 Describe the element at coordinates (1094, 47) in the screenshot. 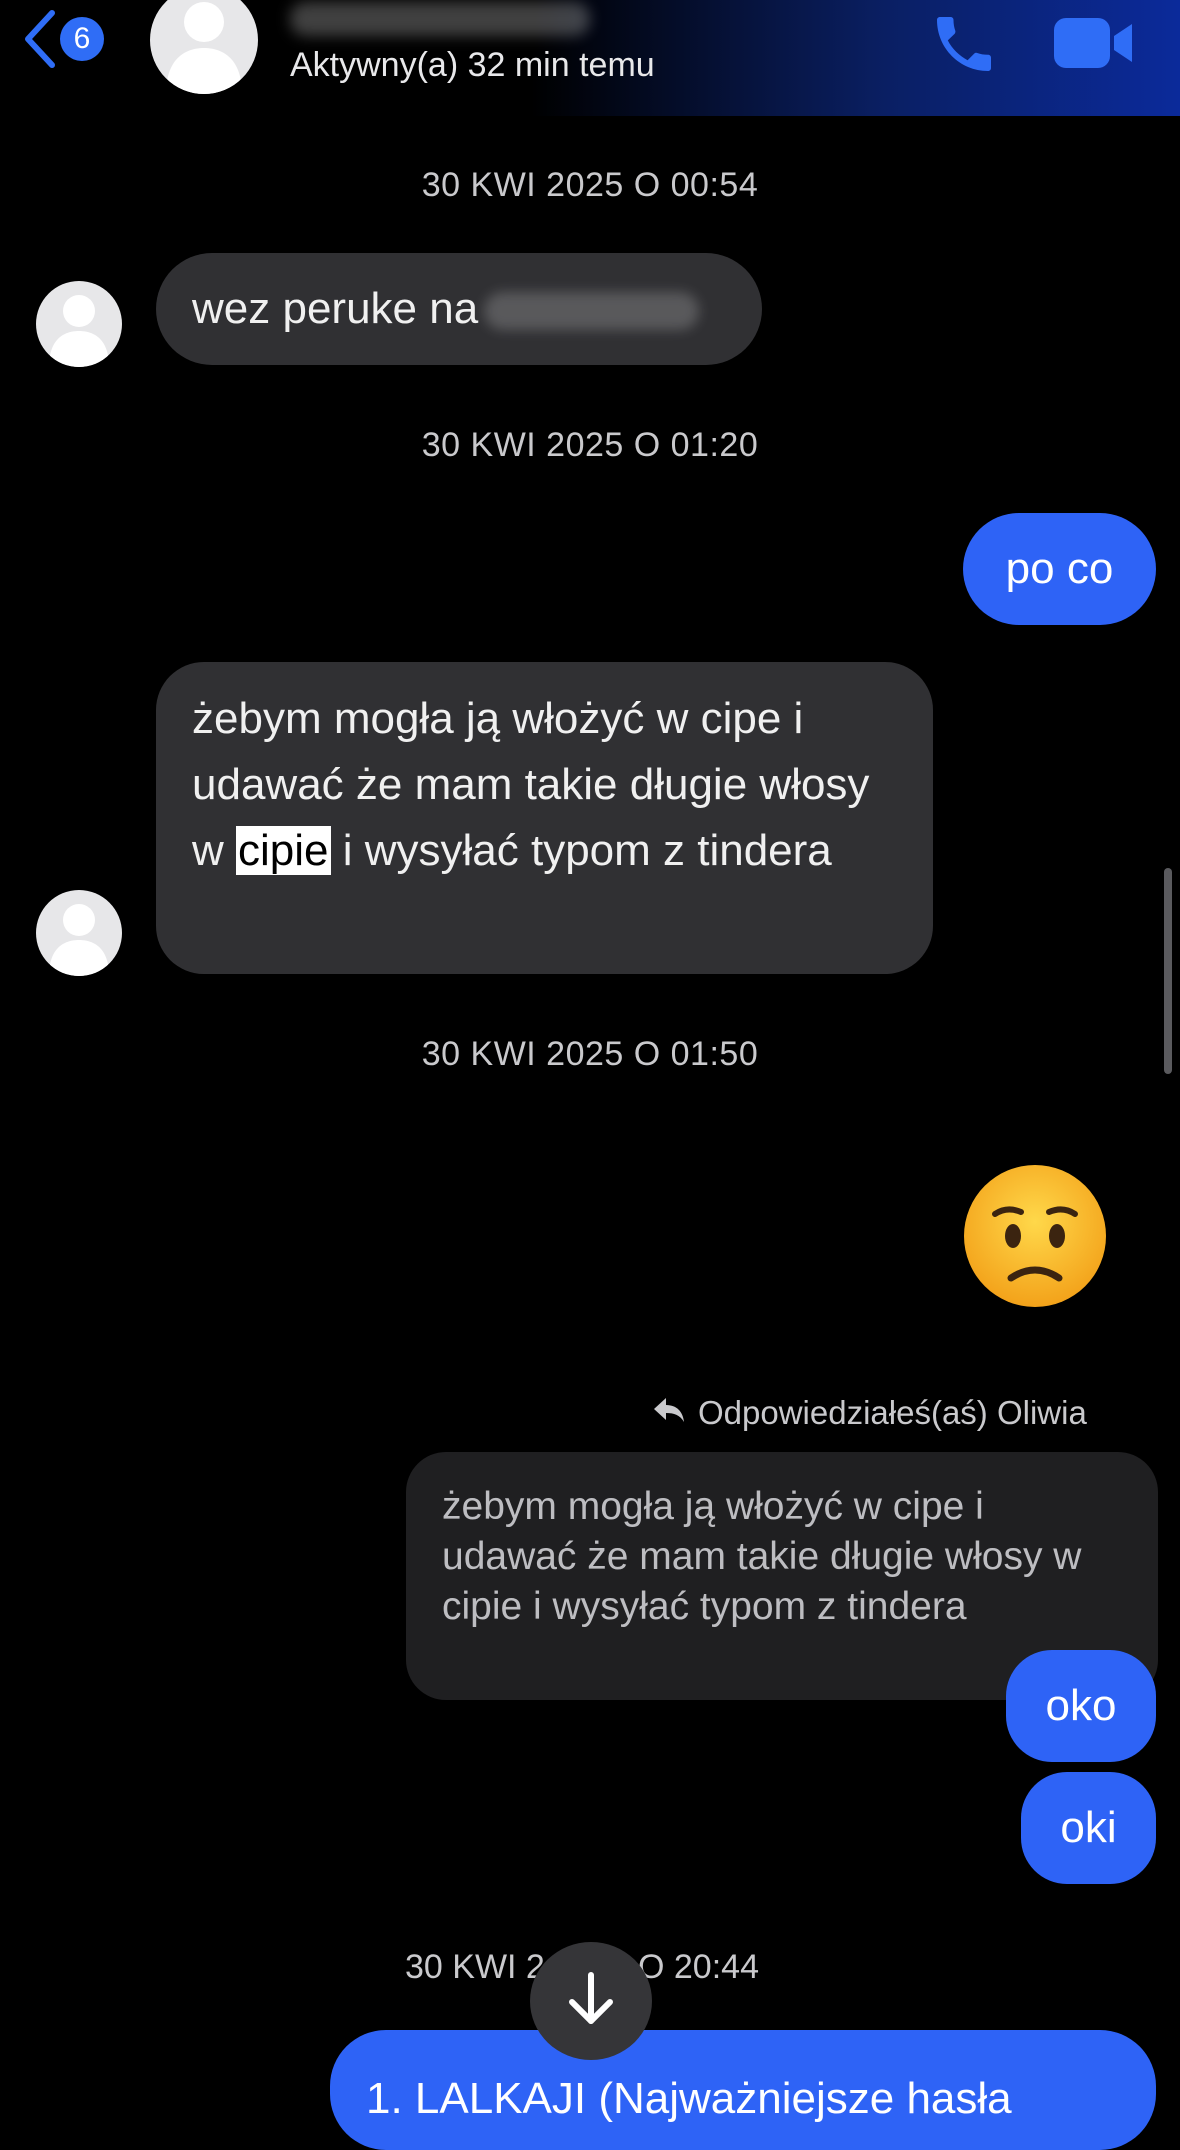

I see `video-camera-icon` at that location.